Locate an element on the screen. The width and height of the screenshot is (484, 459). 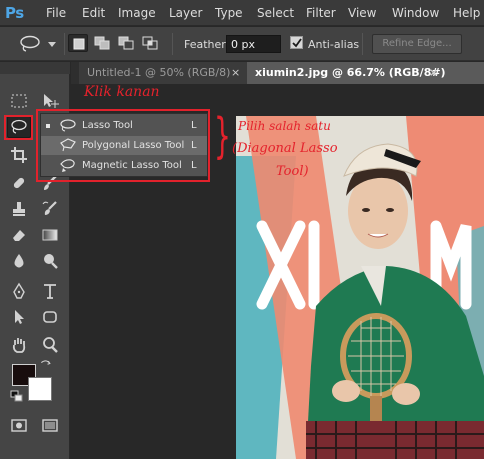
swap-colors-button is located at coordinates (46, 365).